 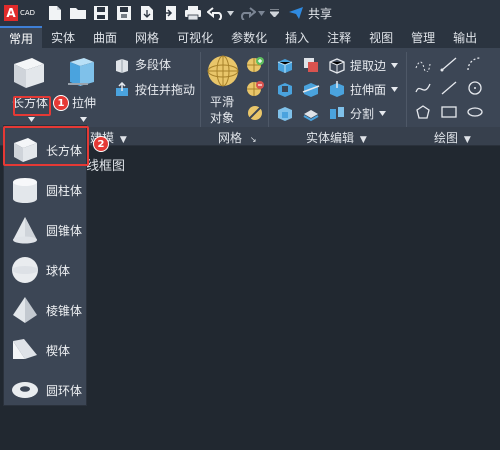 What do you see at coordinates (310, 13) in the screenshot?
I see `share-button: 共享` at bounding box center [310, 13].